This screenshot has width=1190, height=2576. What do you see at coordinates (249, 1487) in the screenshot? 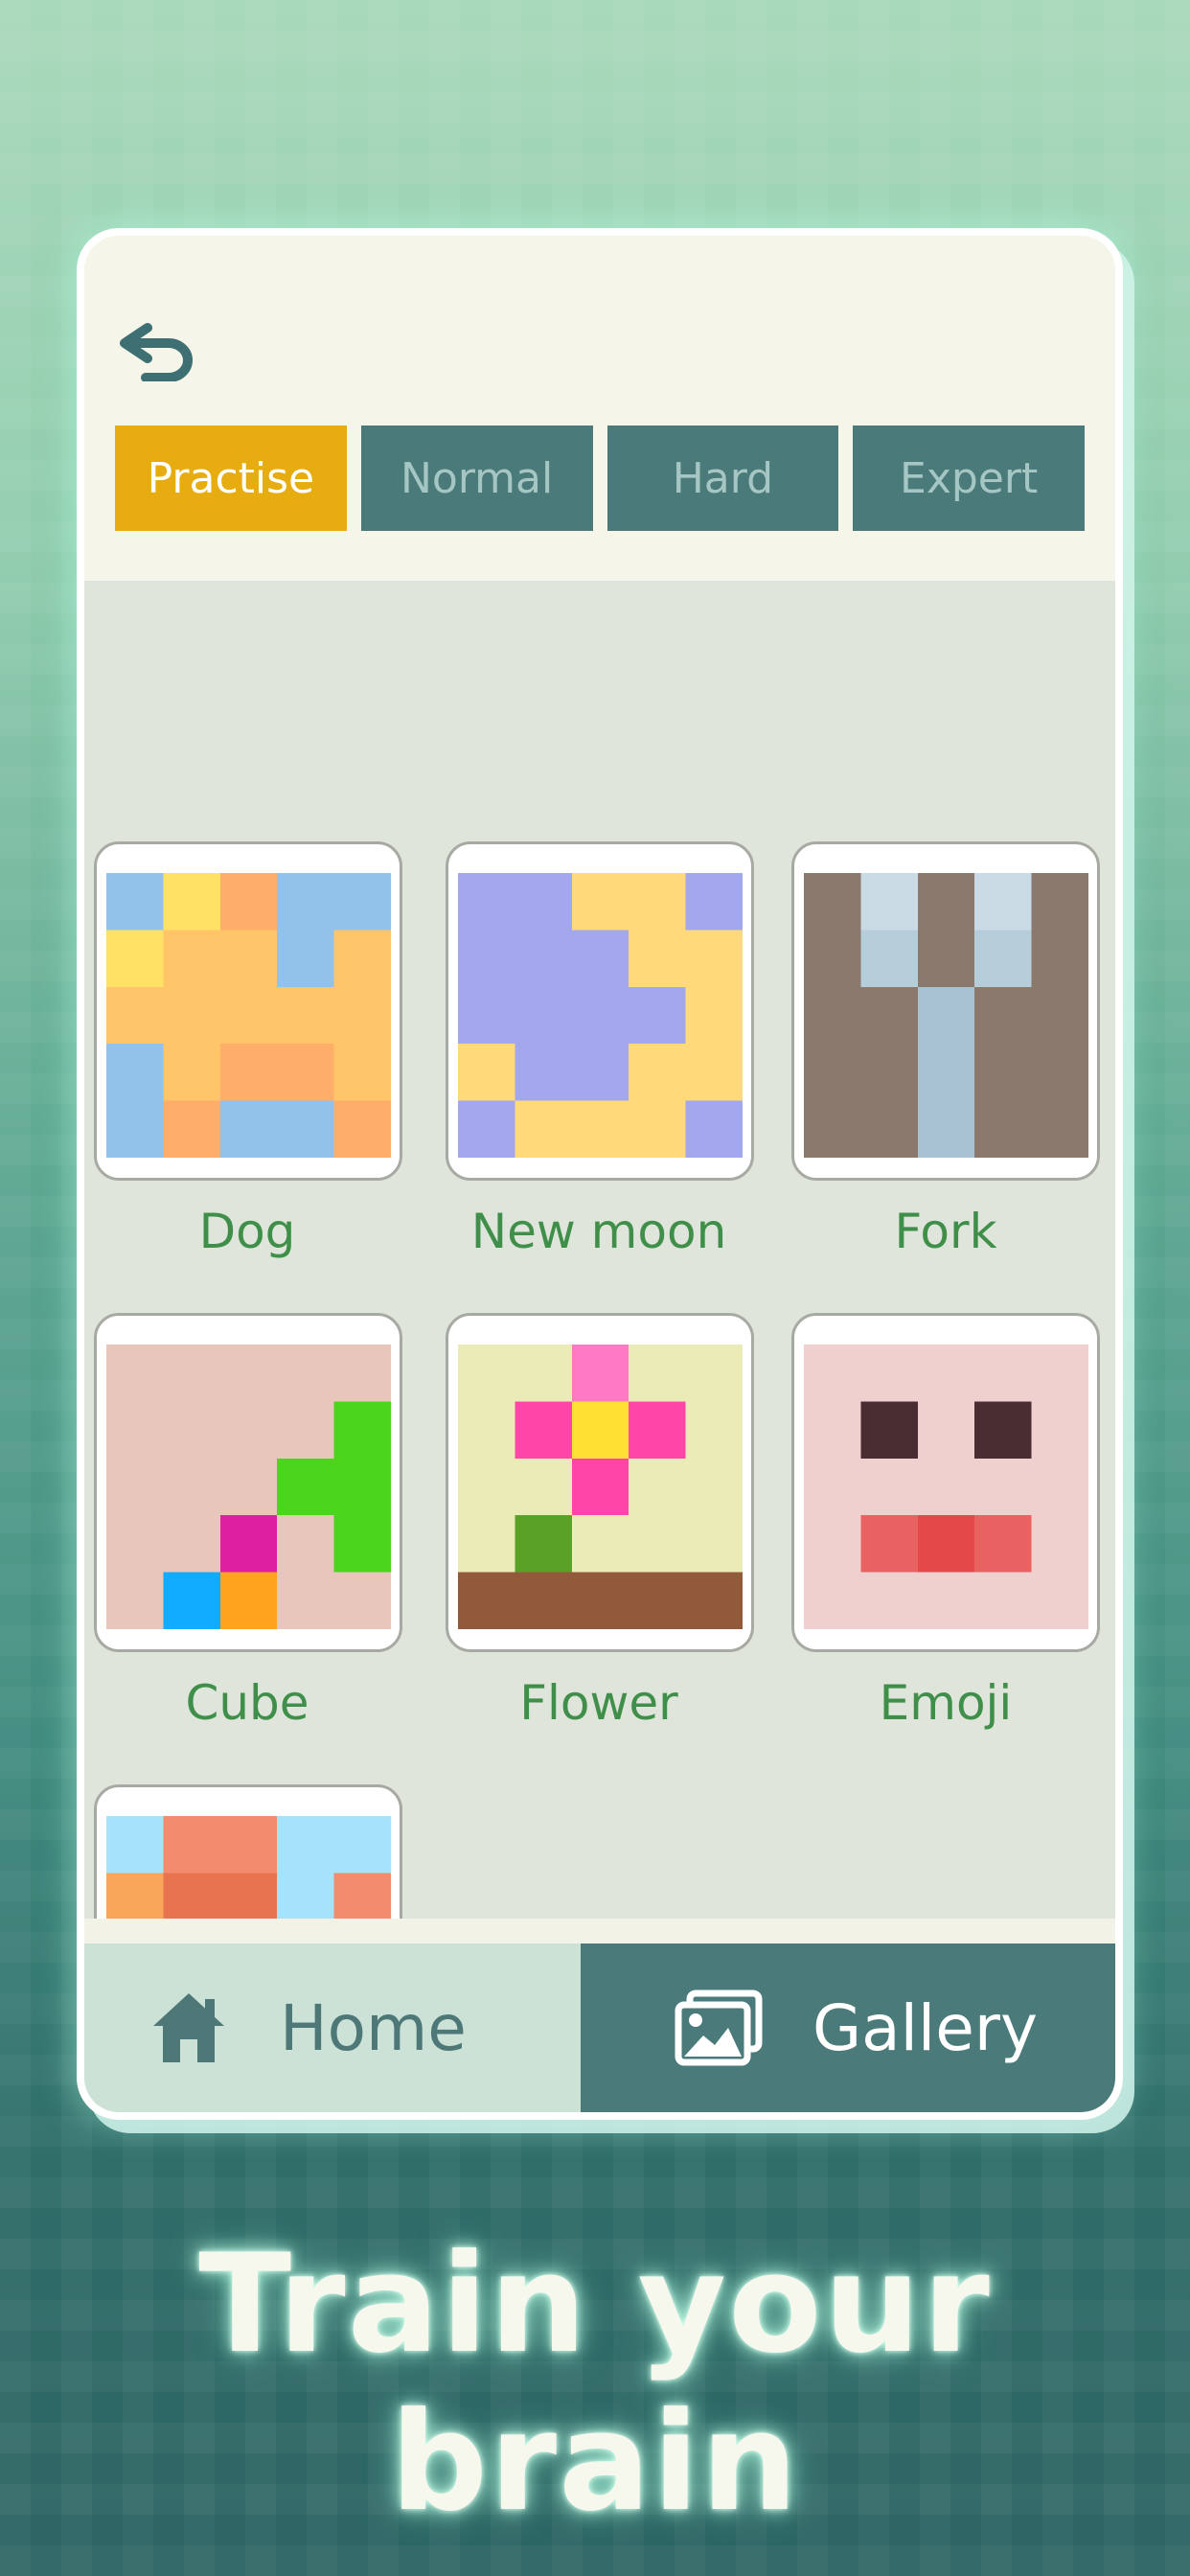
I see `cube-thumbnail` at bounding box center [249, 1487].